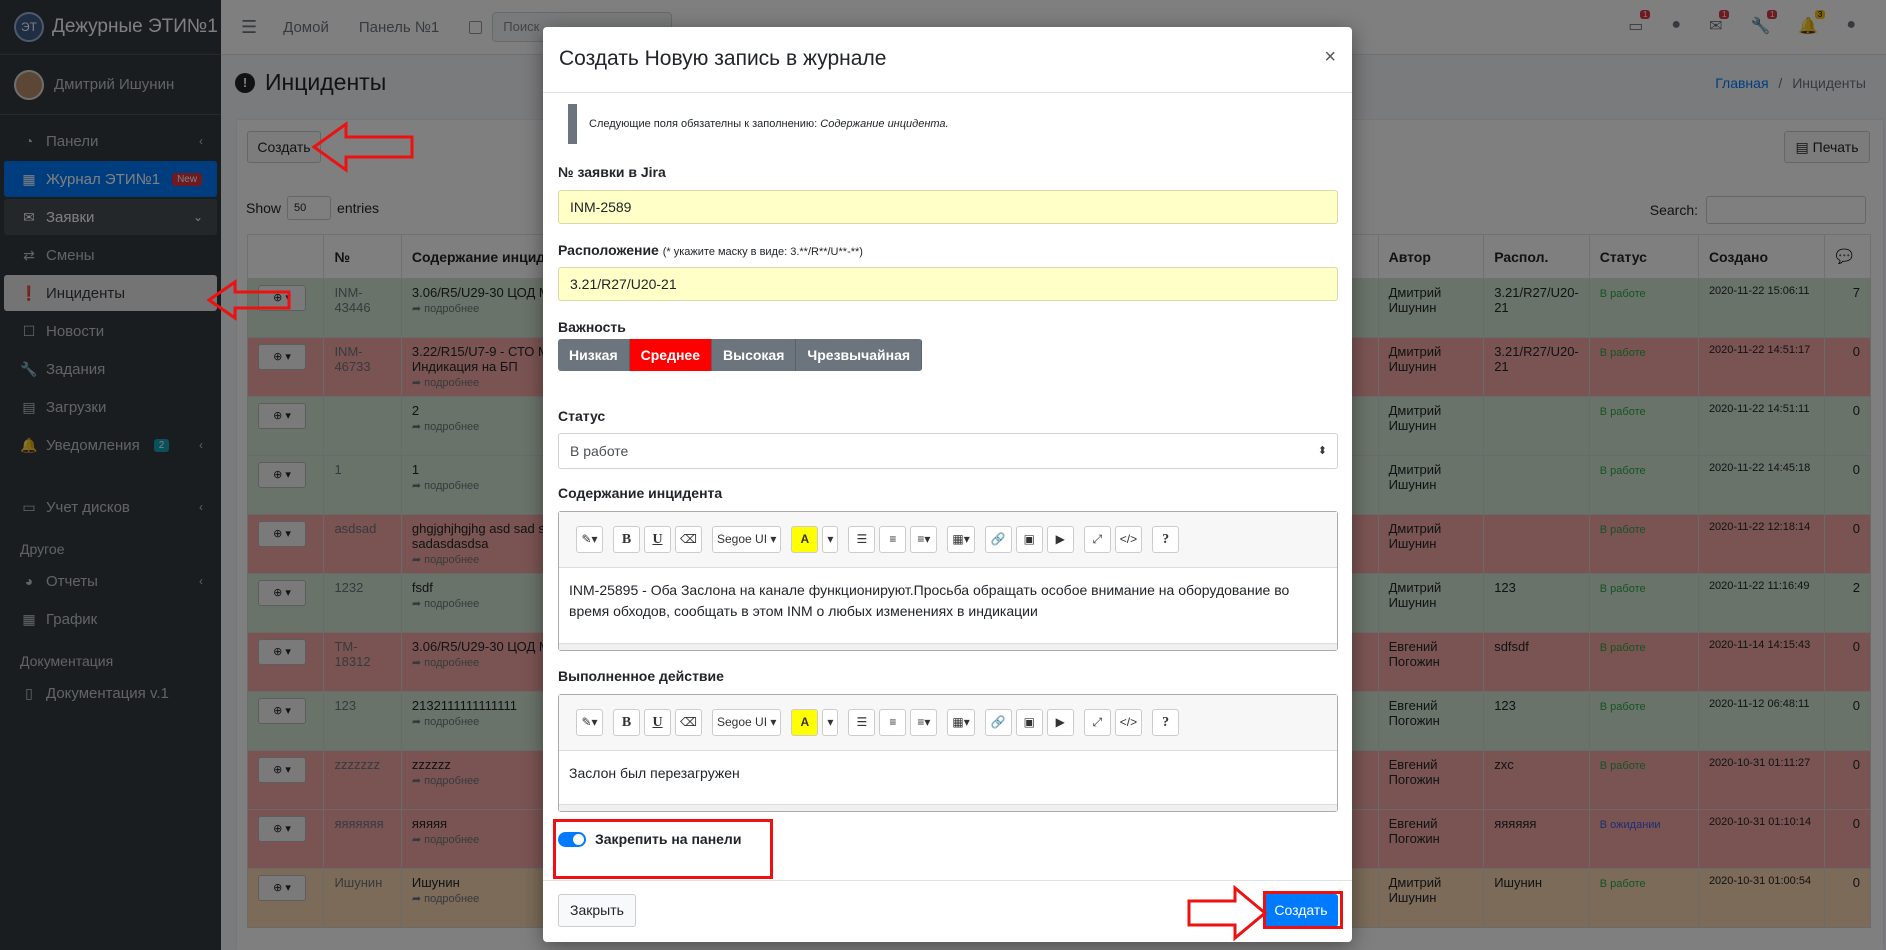 This screenshot has width=1886, height=950. What do you see at coordinates (612, 172) in the screenshot?
I see `jira-label: № заявки в Jira` at bounding box center [612, 172].